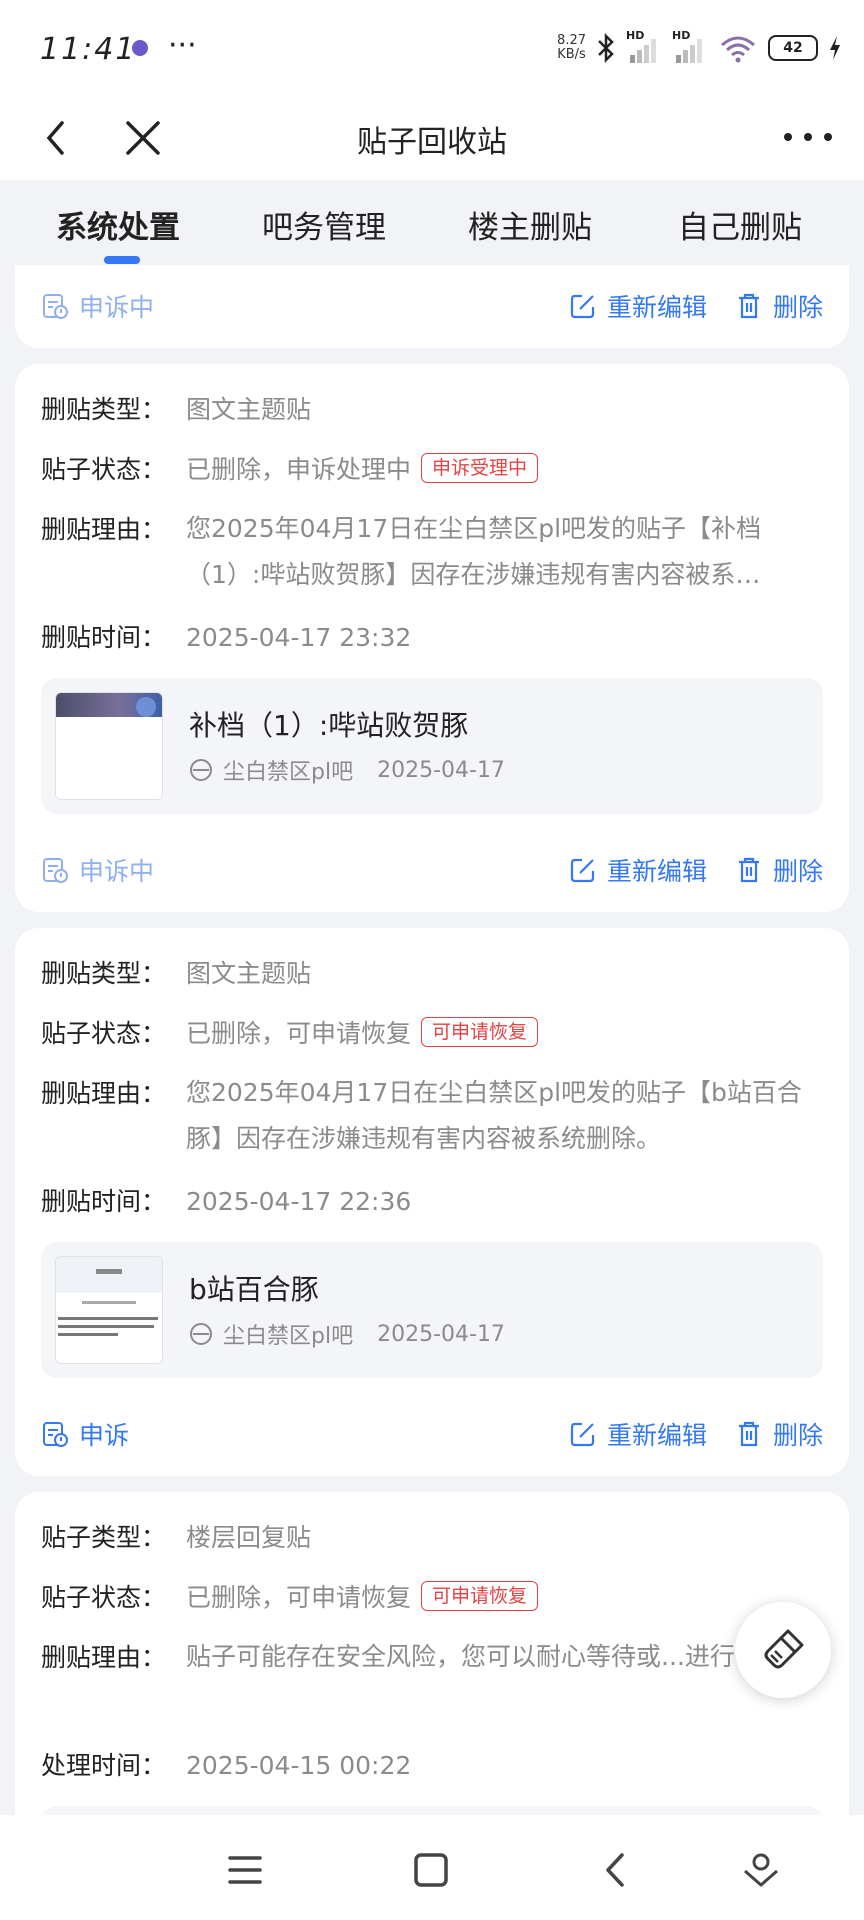 This screenshot has width=864, height=1920. Describe the element at coordinates (617, 1870) in the screenshot. I see `back-nav-icon` at that location.